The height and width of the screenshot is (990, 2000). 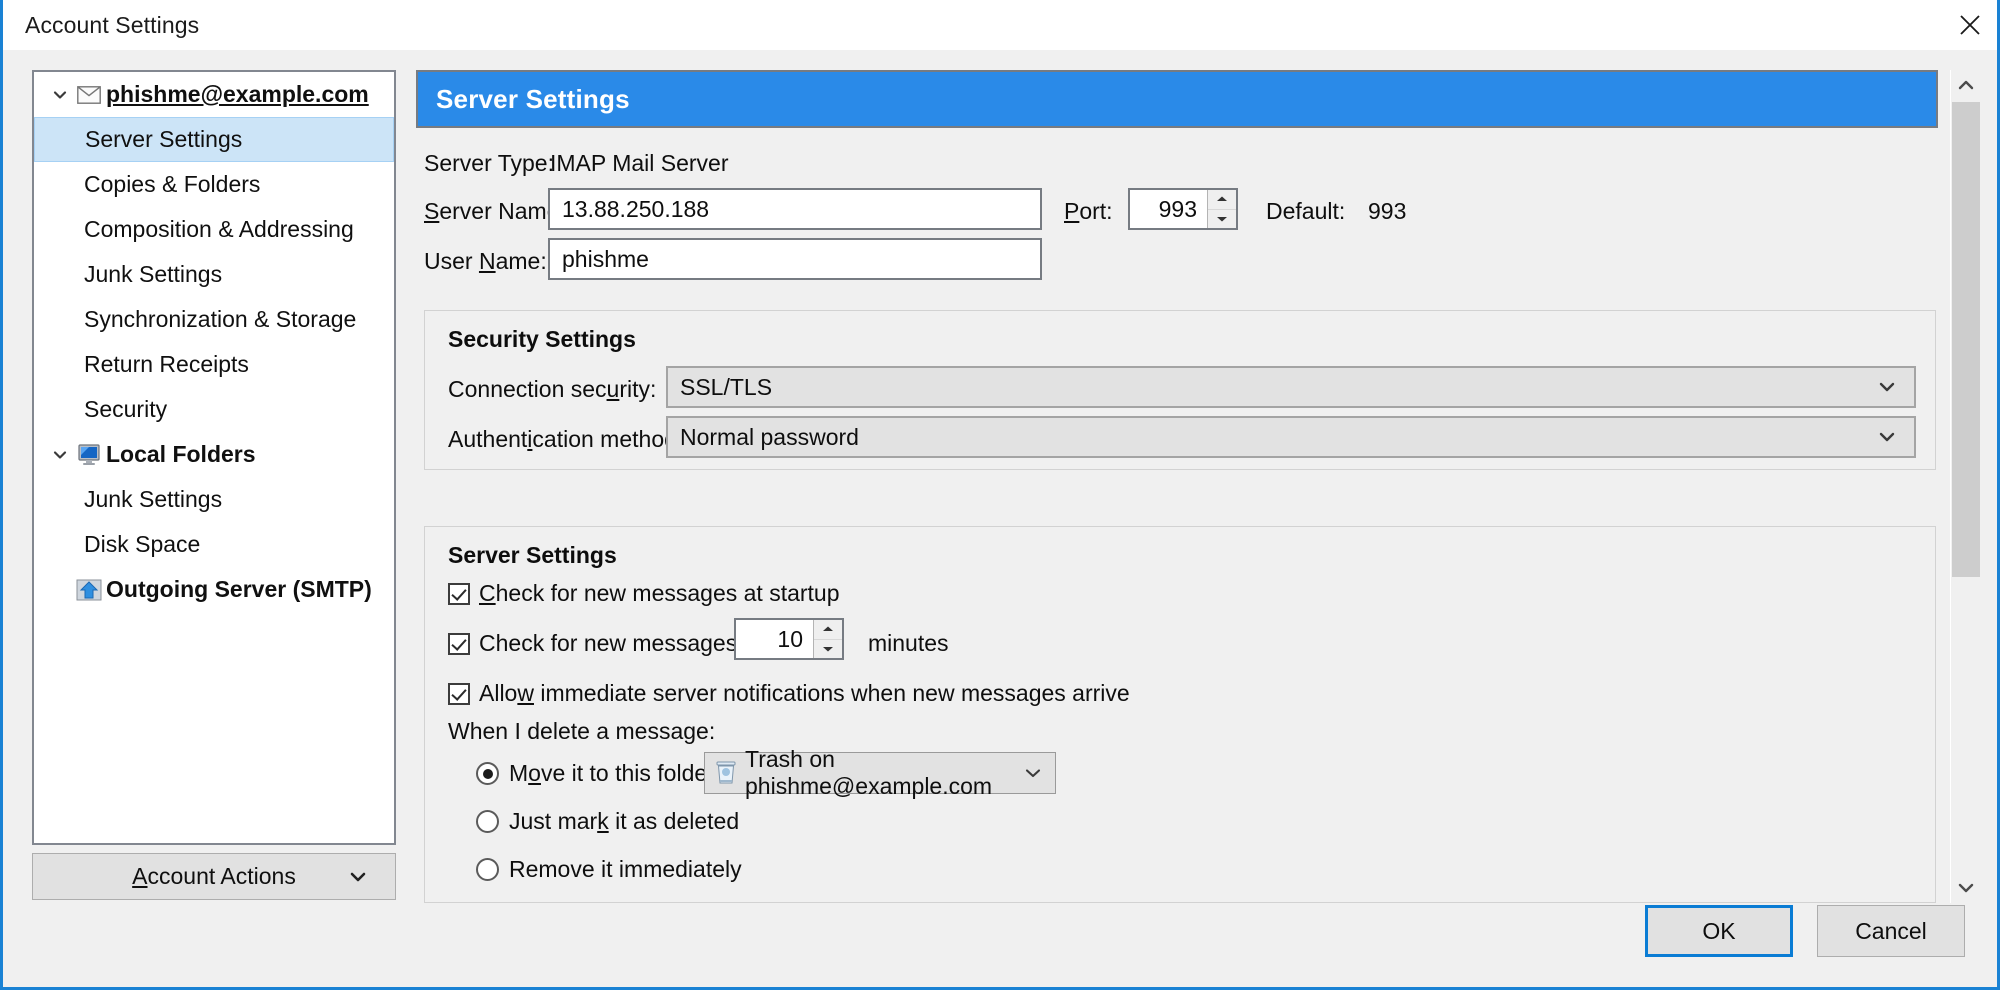 I want to click on computer-icon, so click(x=89, y=454).